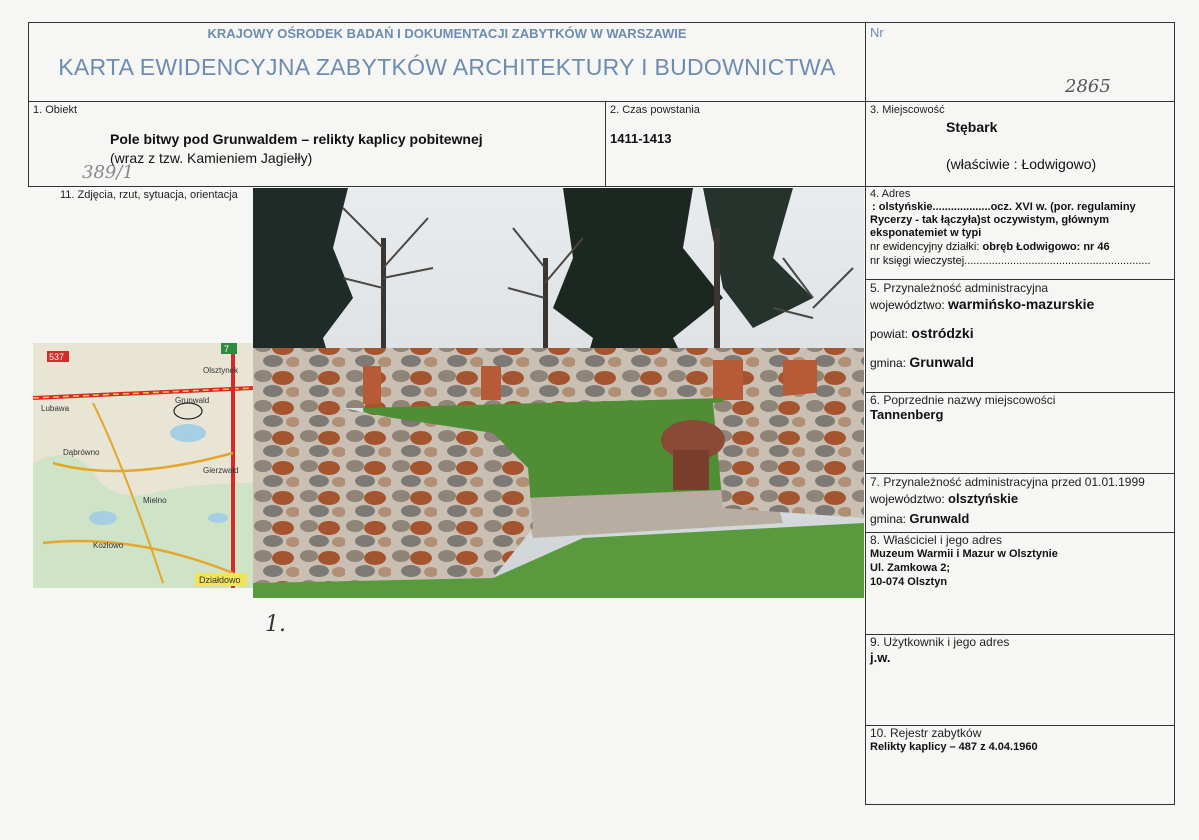 This screenshot has width=1199, height=840. Describe the element at coordinates (925, 247) in the screenshot. I see `parcel-label: nr ewidencyjny działki:` at that location.